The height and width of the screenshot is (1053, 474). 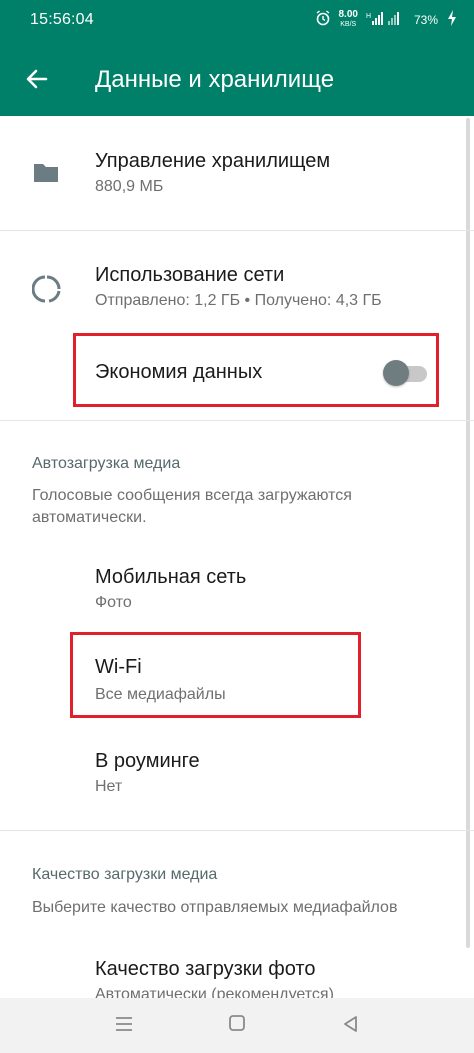 I want to click on system-nav-bar, so click(x=237, y=1025).